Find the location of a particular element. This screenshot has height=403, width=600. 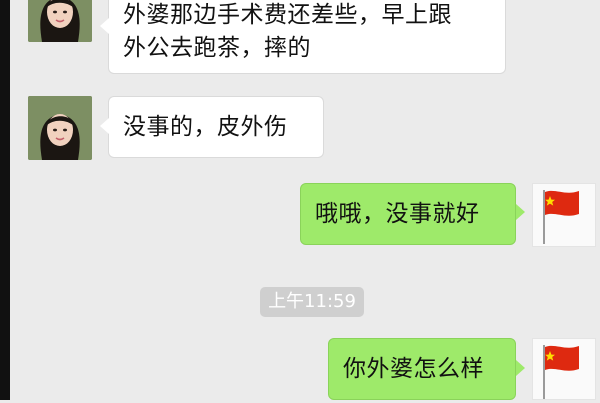

message-bubble-incoming: 外婆那边手术费还差些，早上跟 外公去跑茶，摔的 is located at coordinates (307, 37).